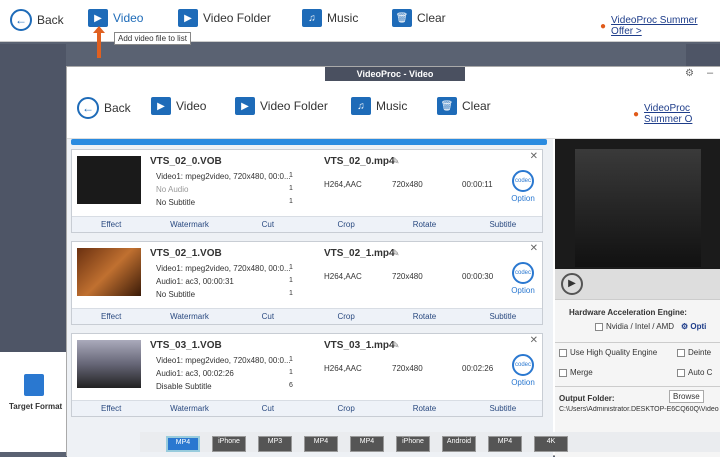 Image resolution: width=720 pixels, height=457 pixels. What do you see at coordinates (637, 284) in the screenshot?
I see `player-controls: ▶` at bounding box center [637, 284].